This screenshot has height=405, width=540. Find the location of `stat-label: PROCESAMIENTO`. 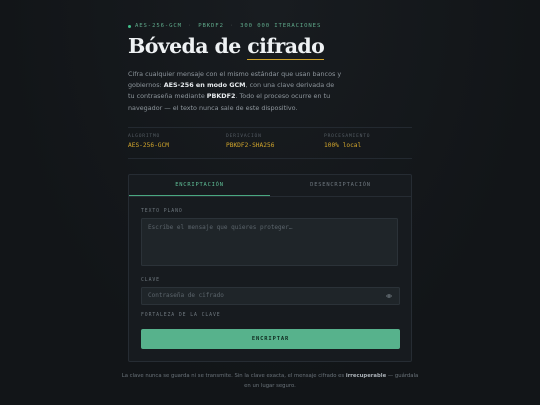

stat-label: PROCESAMIENTO is located at coordinates (347, 136).